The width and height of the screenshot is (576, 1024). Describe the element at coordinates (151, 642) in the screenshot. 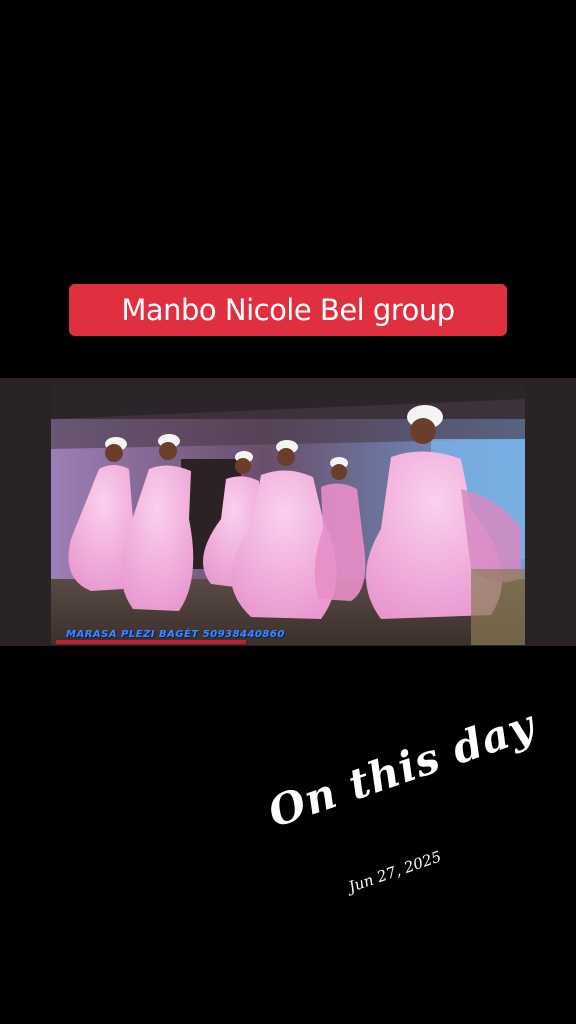

I see `watermark-bar` at that location.